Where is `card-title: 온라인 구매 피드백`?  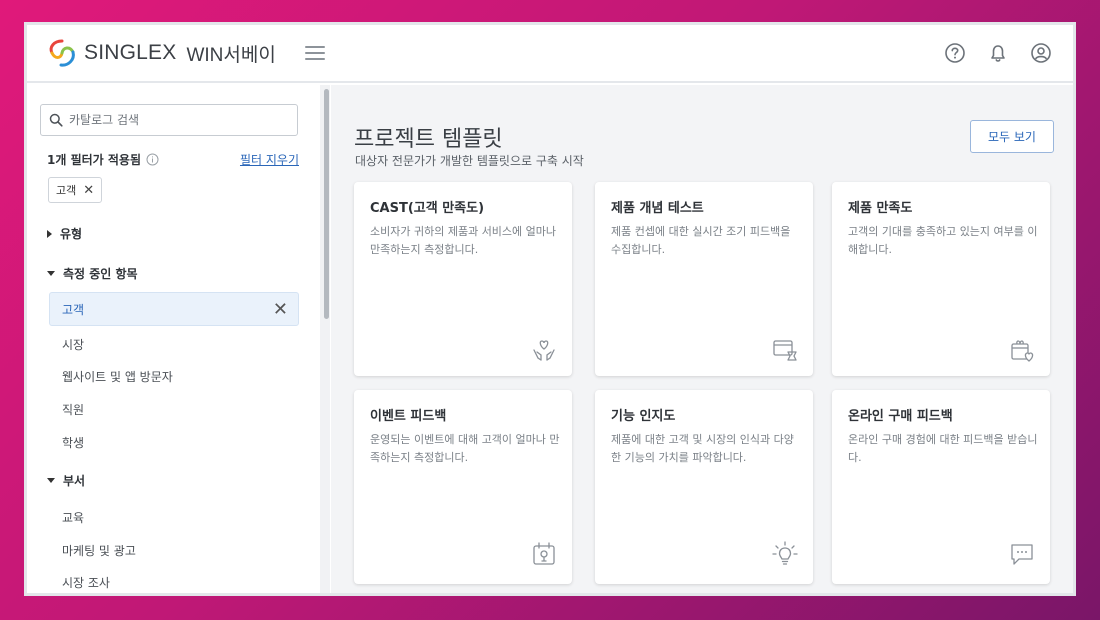 card-title: 온라인 구매 피드백 is located at coordinates (900, 416).